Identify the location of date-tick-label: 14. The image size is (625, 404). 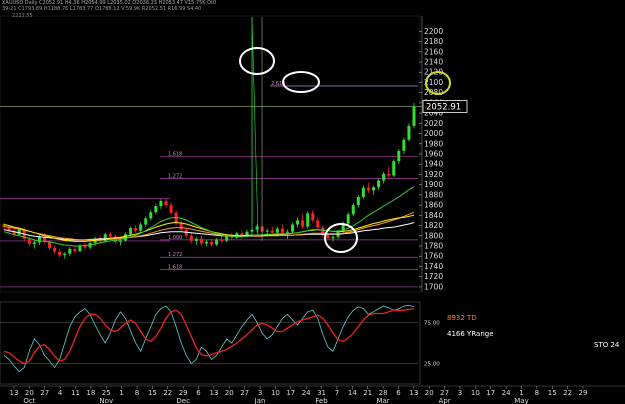
(352, 393).